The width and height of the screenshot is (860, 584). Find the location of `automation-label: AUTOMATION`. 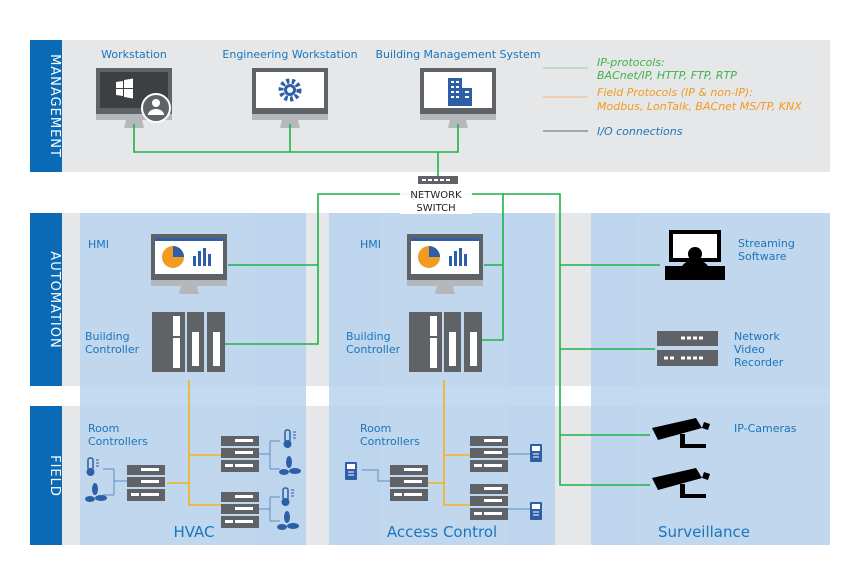

automation-label: AUTOMATION is located at coordinates (54, 299).